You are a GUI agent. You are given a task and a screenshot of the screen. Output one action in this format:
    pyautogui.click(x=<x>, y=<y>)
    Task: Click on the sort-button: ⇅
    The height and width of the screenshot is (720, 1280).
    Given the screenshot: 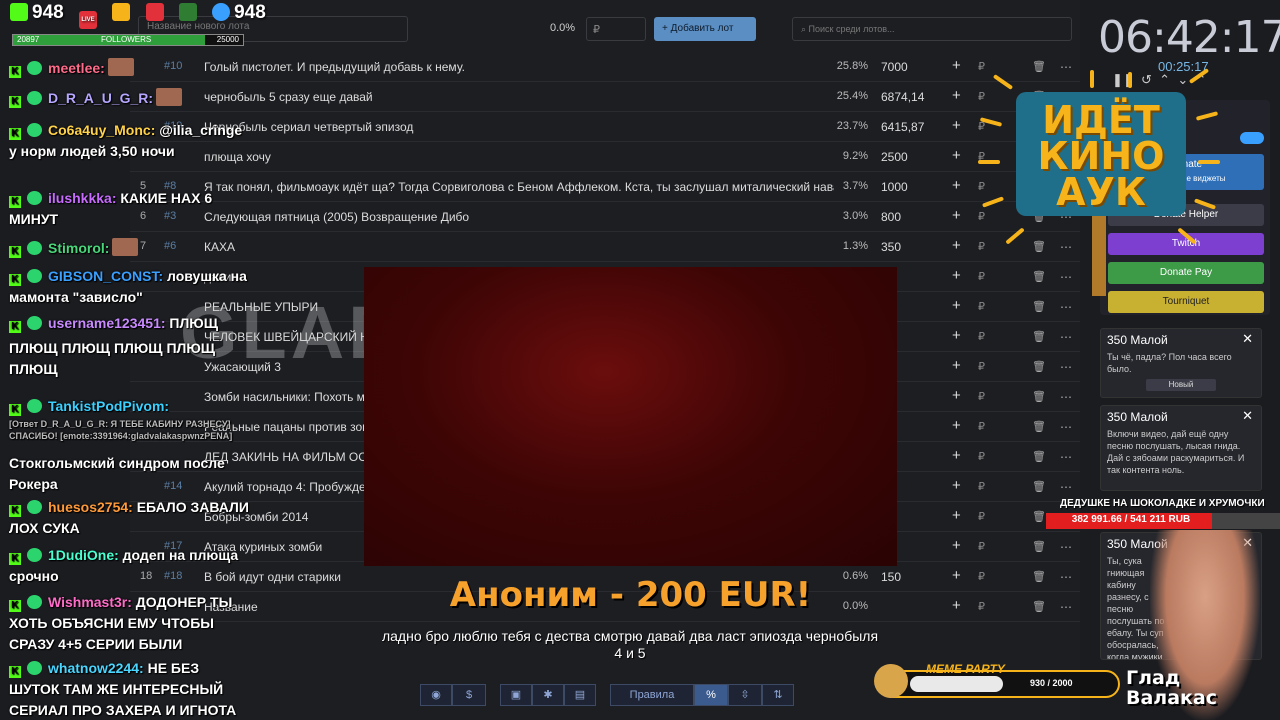 What is the action you would take?
    pyautogui.click(x=778, y=695)
    